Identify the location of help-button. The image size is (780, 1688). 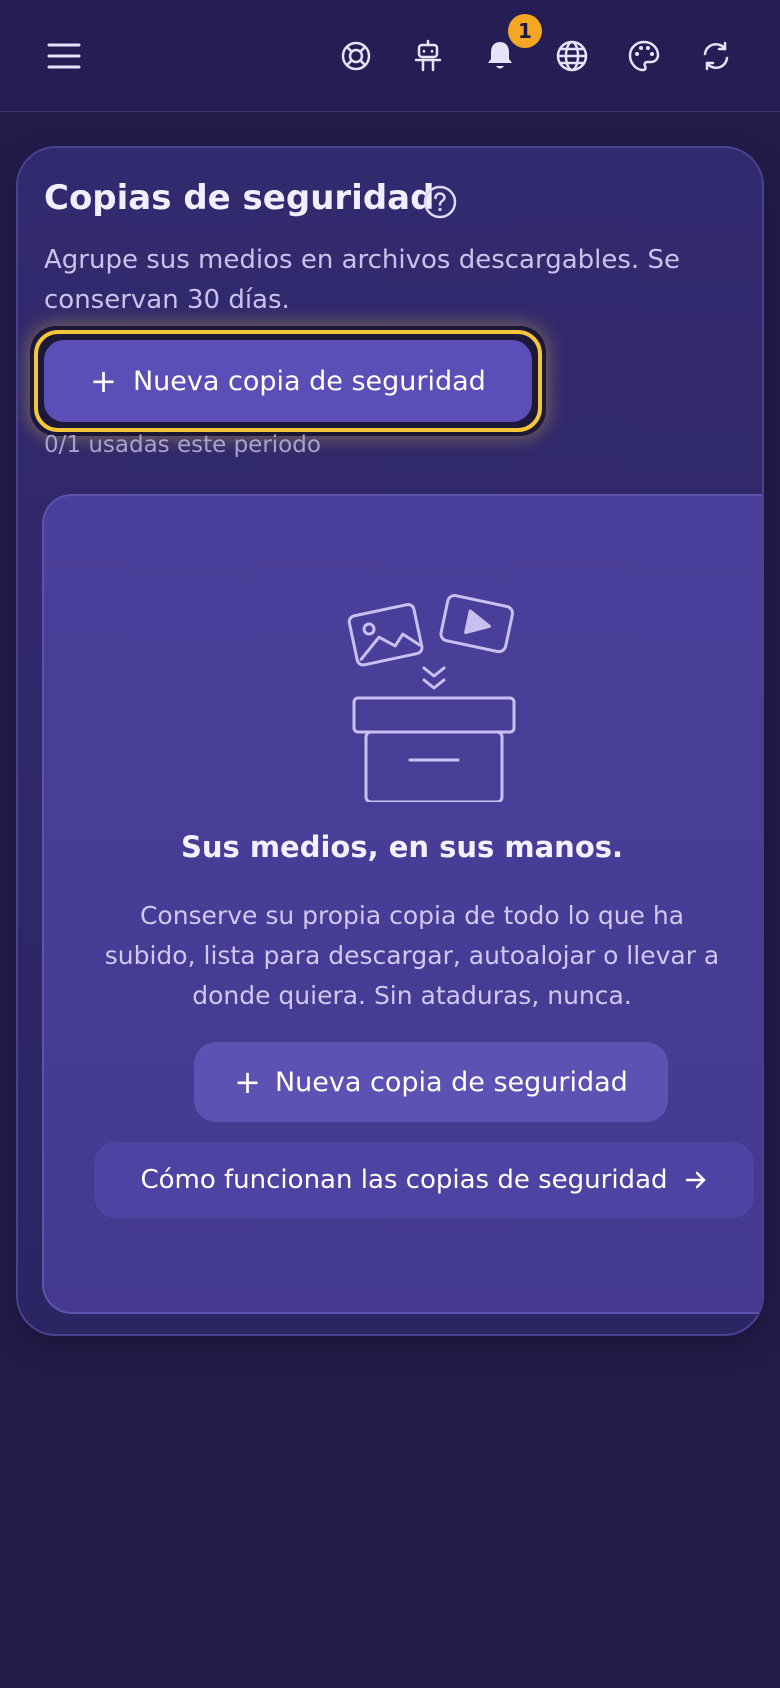
(440, 202).